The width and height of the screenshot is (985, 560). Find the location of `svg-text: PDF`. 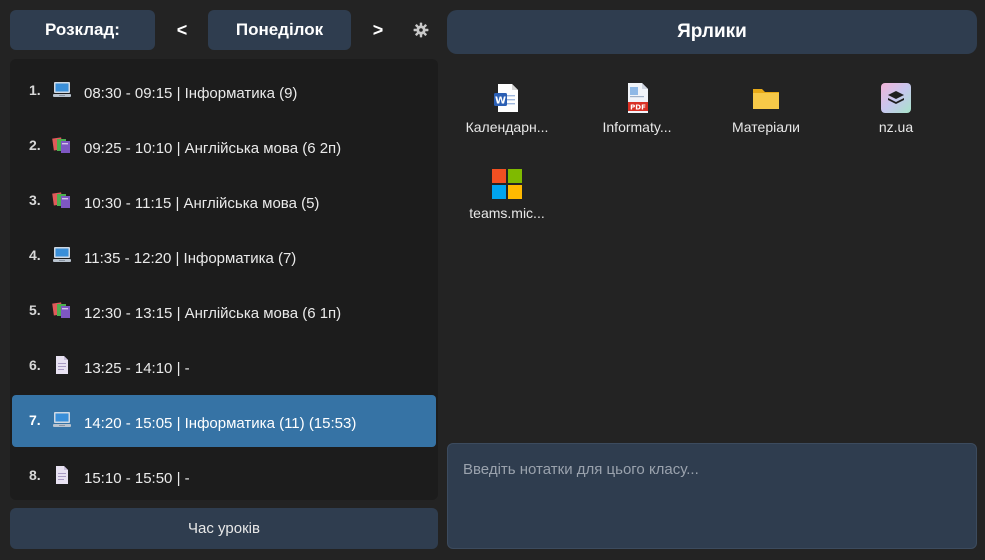

svg-text: PDF is located at coordinates (638, 108).